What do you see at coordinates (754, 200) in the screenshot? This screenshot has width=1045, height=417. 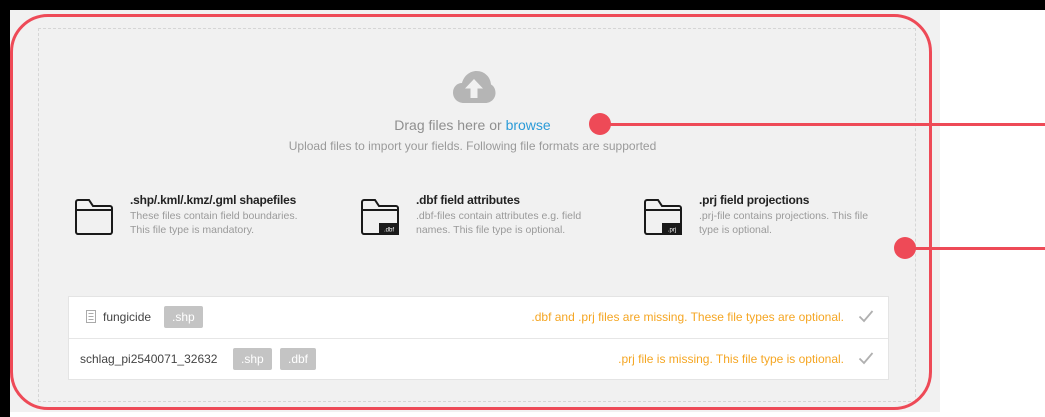 I see `file-type-title: .prj field projections` at bounding box center [754, 200].